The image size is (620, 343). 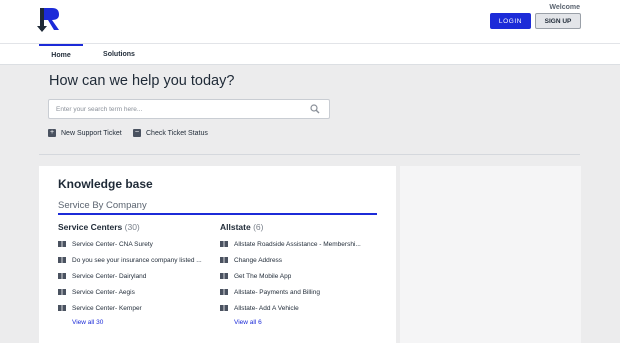 What do you see at coordinates (61, 54) in the screenshot?
I see `tab-home: Home` at bounding box center [61, 54].